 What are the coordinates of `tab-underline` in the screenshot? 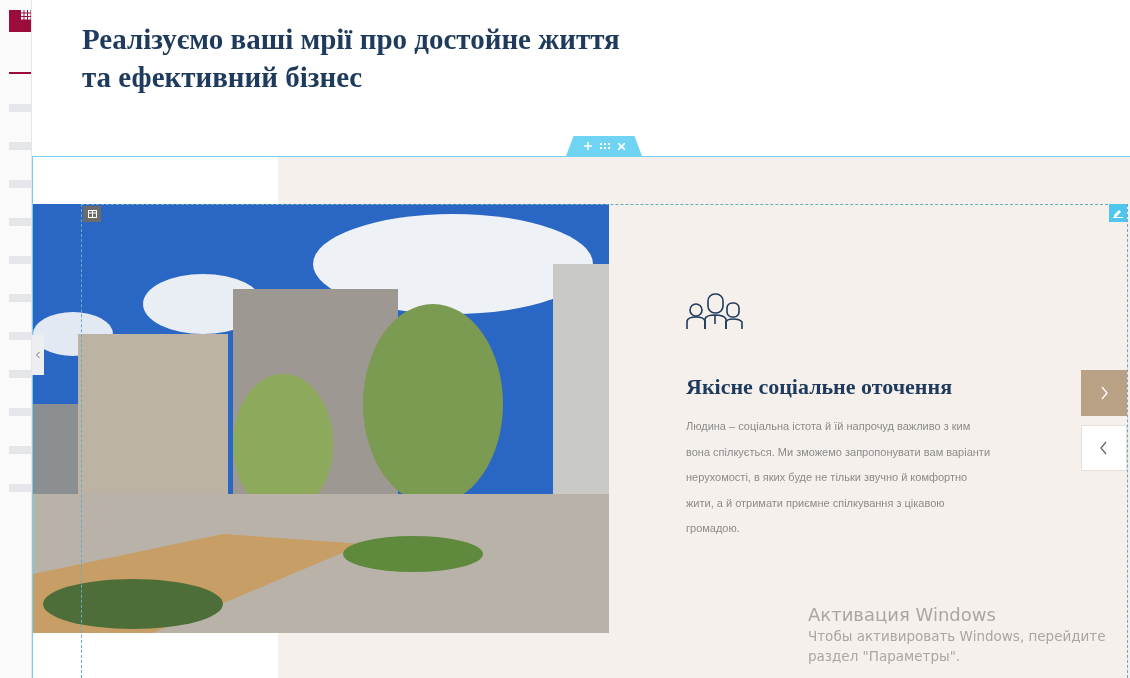 It's located at (20, 73).